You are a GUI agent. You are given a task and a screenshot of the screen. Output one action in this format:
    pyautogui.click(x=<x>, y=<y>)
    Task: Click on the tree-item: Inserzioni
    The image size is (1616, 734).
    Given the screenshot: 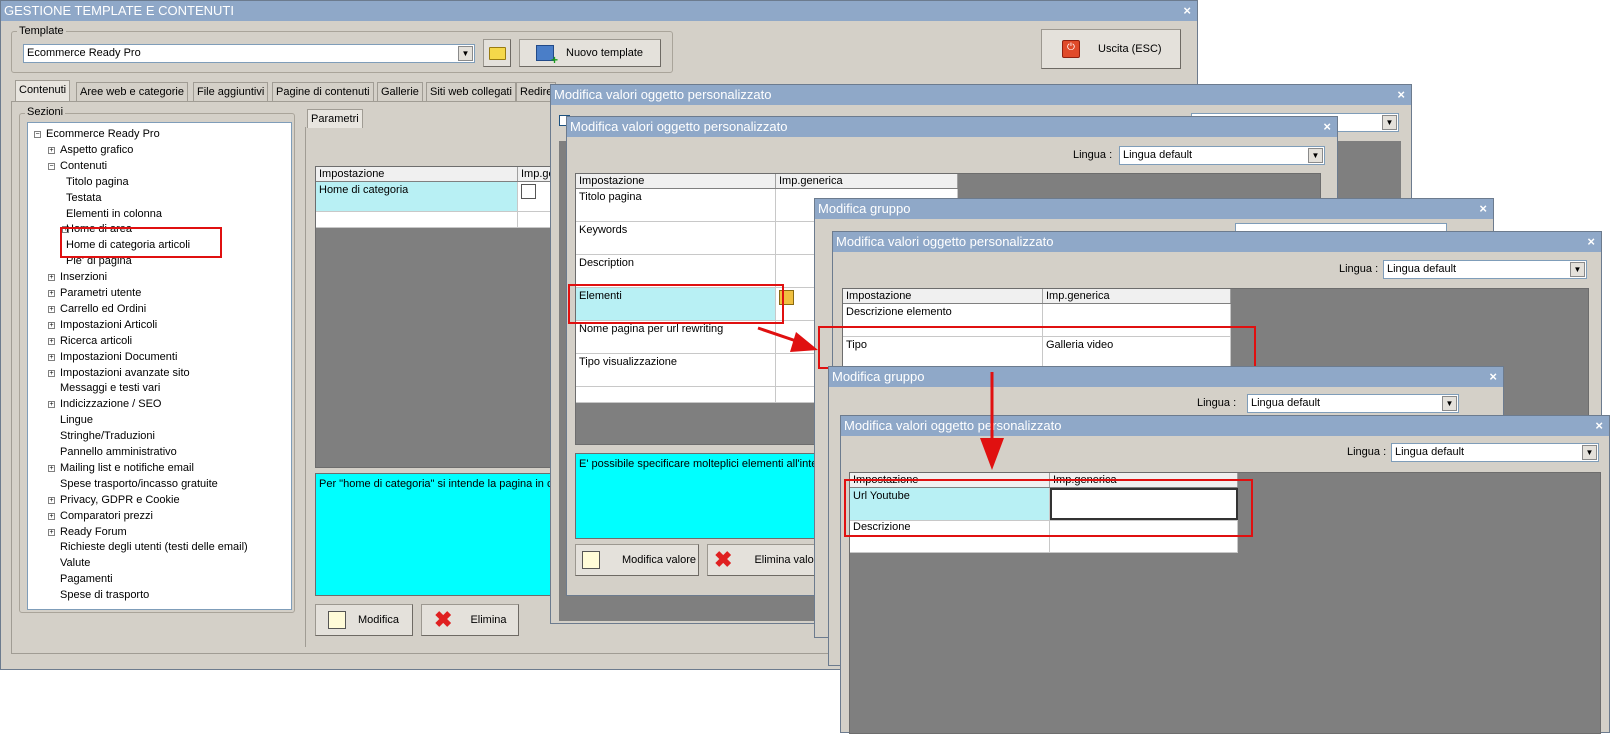 What is the action you would take?
    pyautogui.click(x=83, y=277)
    